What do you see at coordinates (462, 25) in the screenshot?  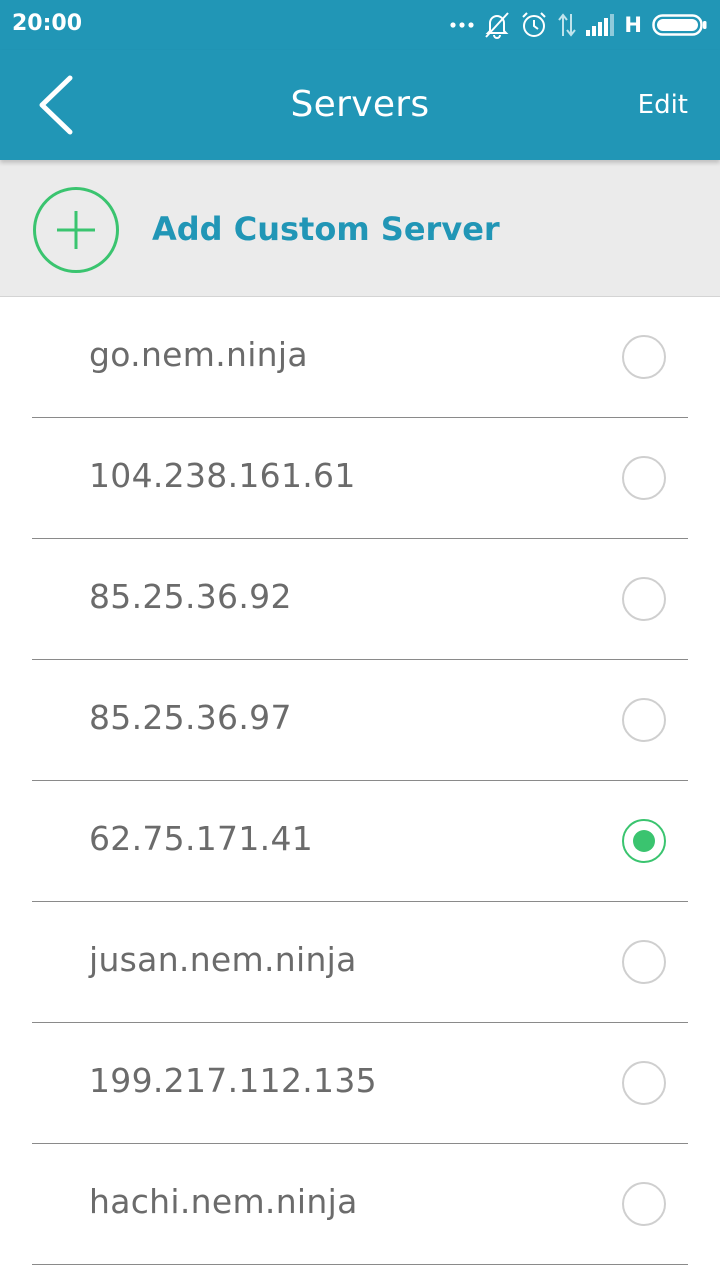 I see `more-dots-icon` at bounding box center [462, 25].